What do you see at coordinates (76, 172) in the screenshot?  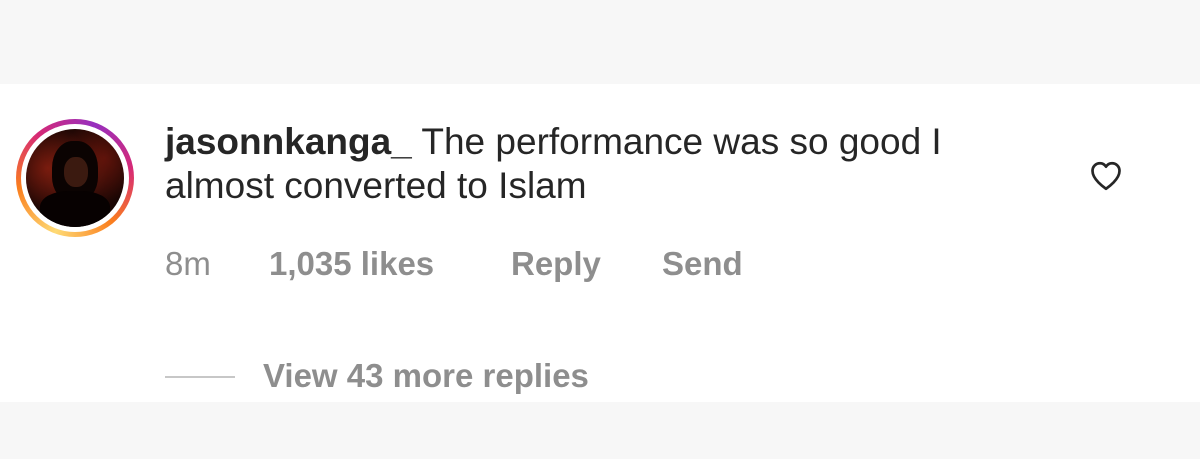 I see `avatar-face` at bounding box center [76, 172].